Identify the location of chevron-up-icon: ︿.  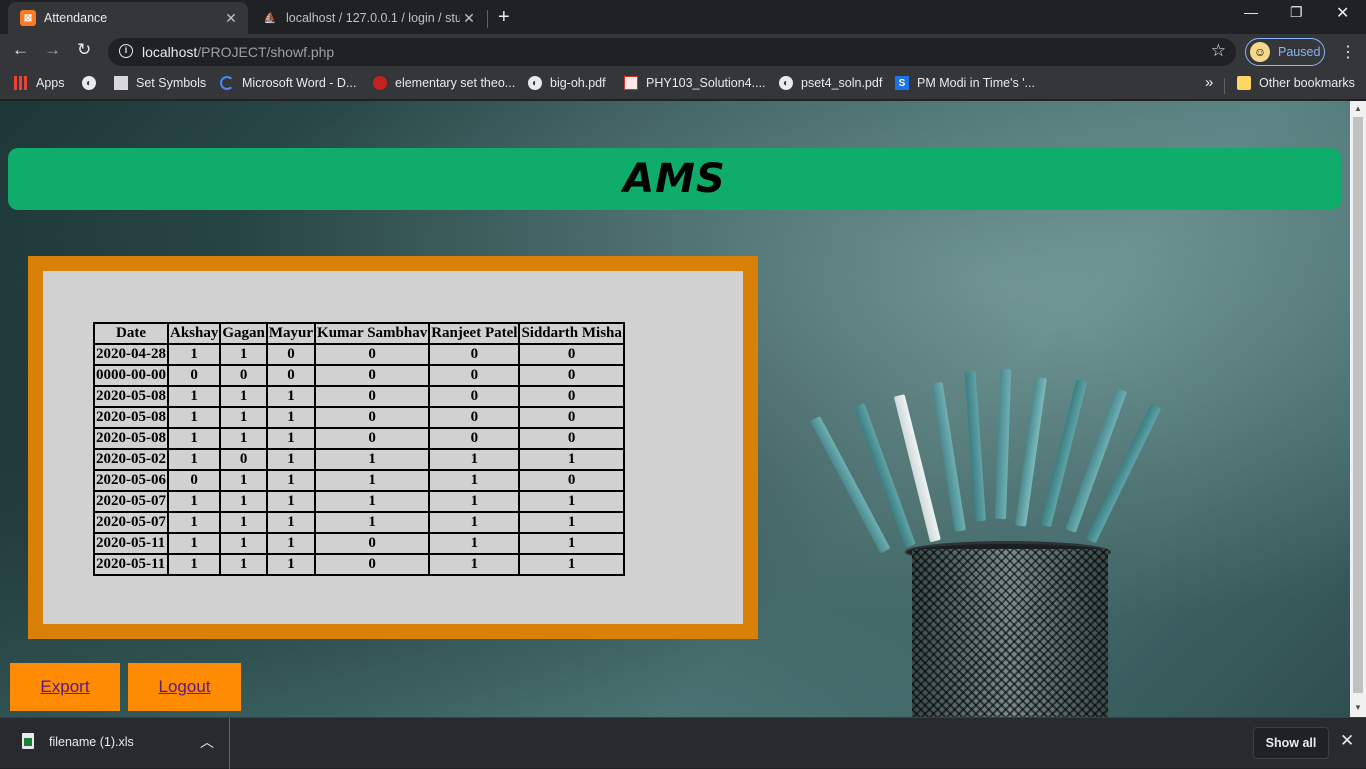
(207, 742).